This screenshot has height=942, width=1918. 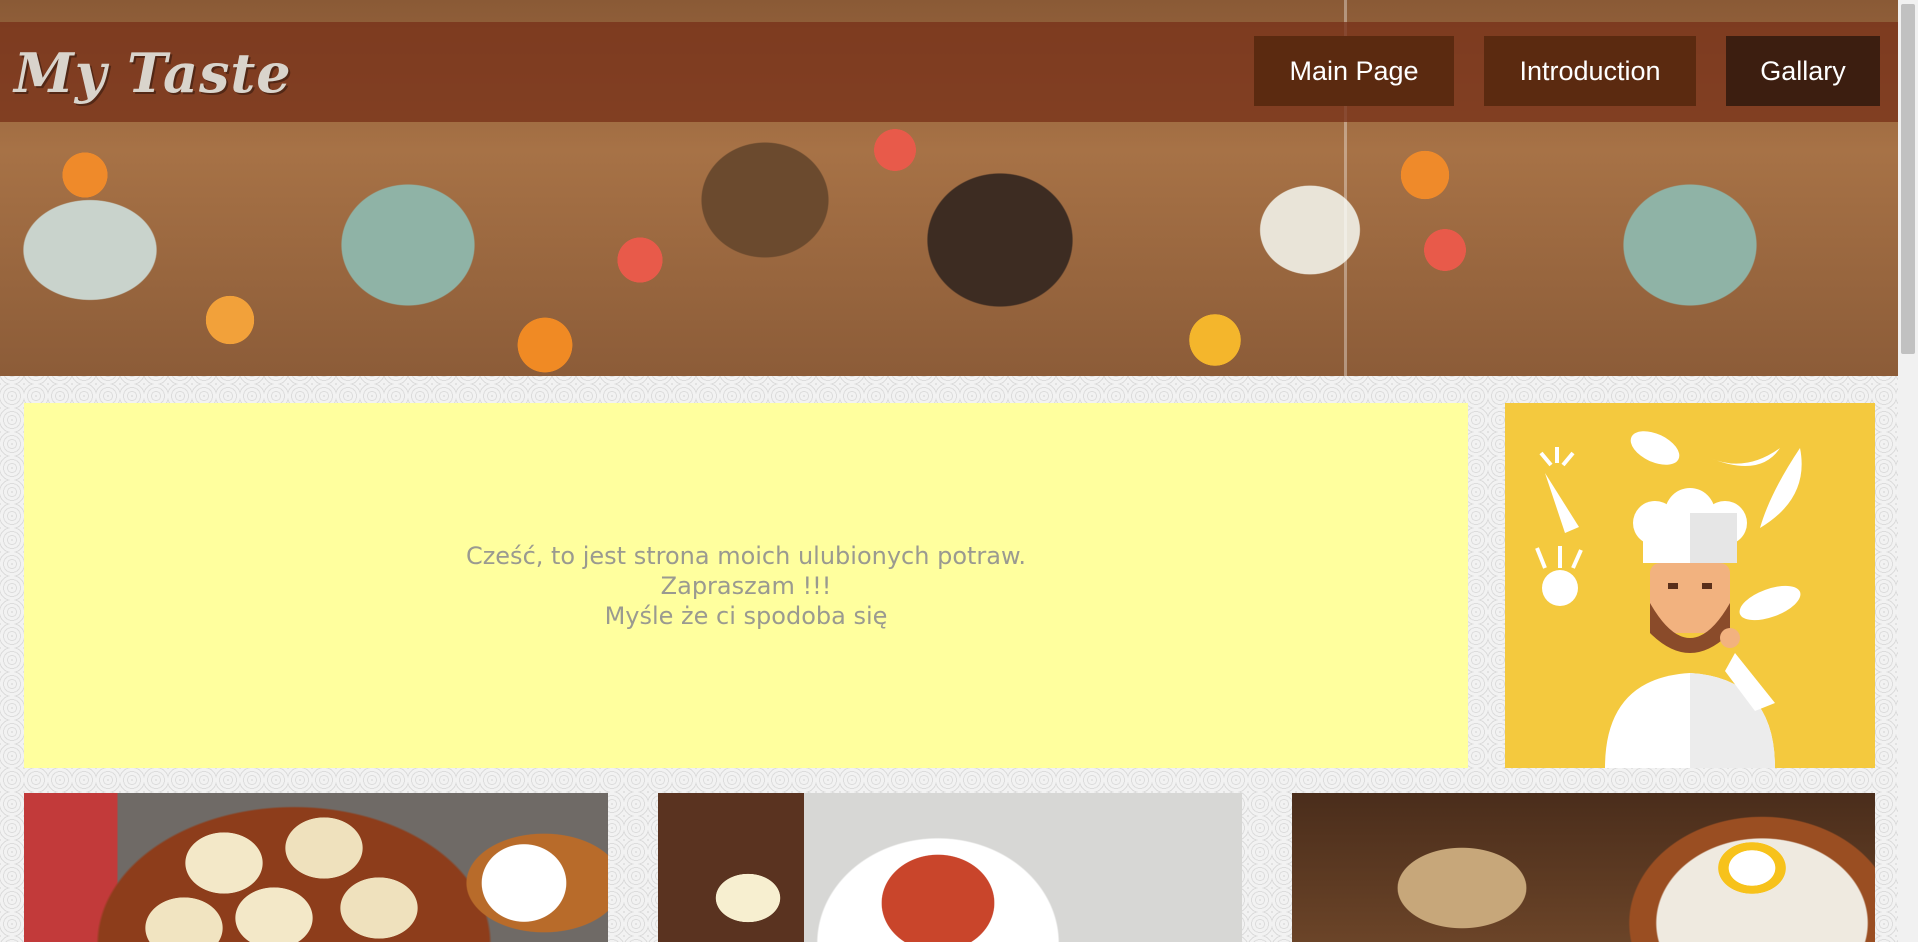 I want to click on chef-illustration, so click(x=1690, y=585).